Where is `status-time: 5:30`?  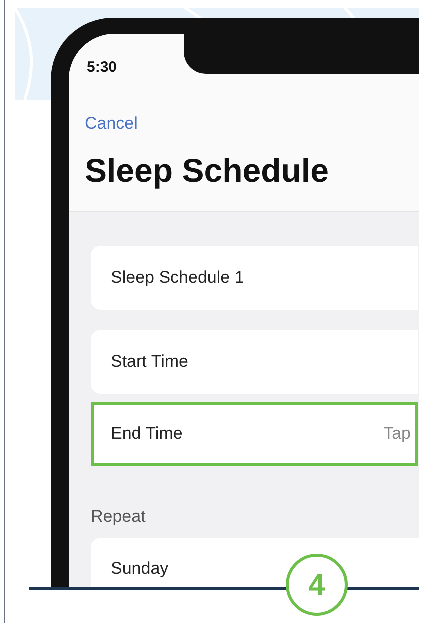
status-time: 5:30 is located at coordinates (102, 67).